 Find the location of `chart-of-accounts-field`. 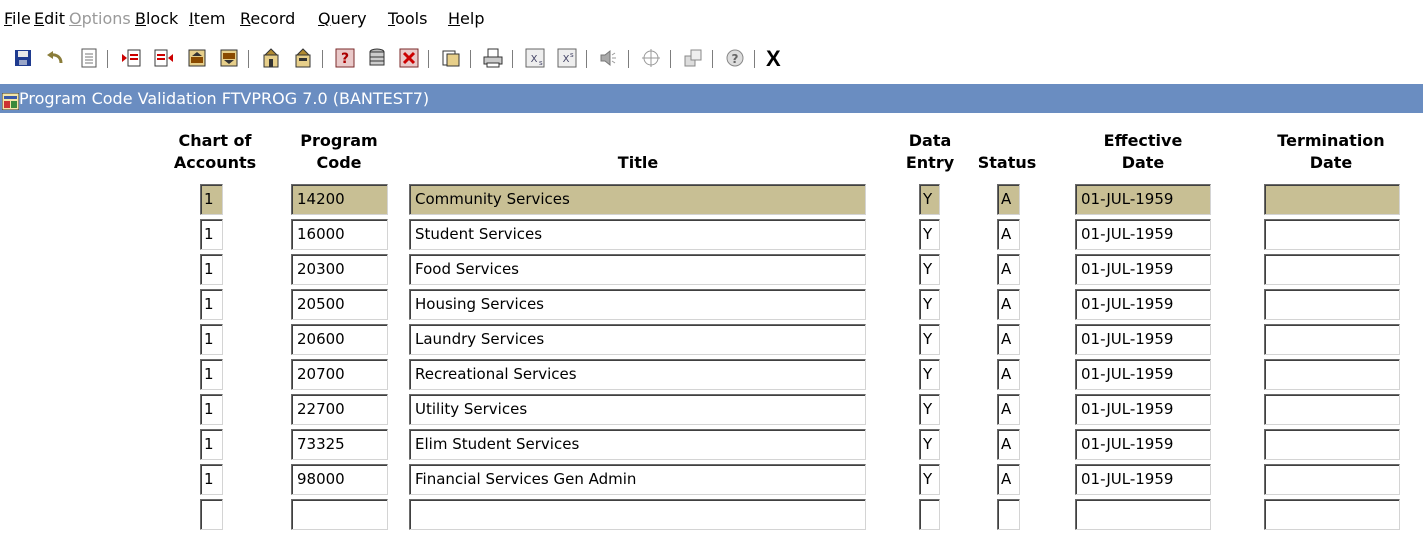

chart-of-accounts-field is located at coordinates (211, 514).